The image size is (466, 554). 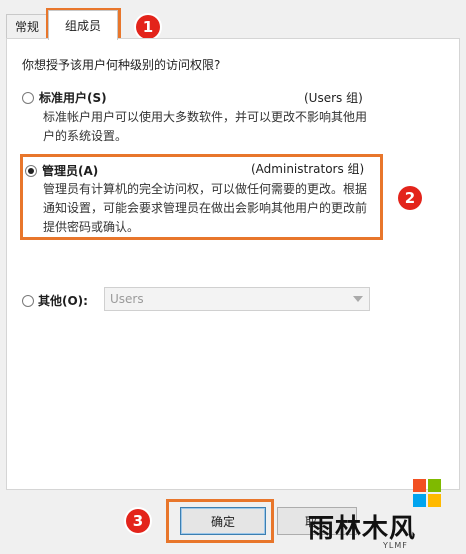 What do you see at coordinates (358, 299) in the screenshot?
I see `chevron-down-icon` at bounding box center [358, 299].